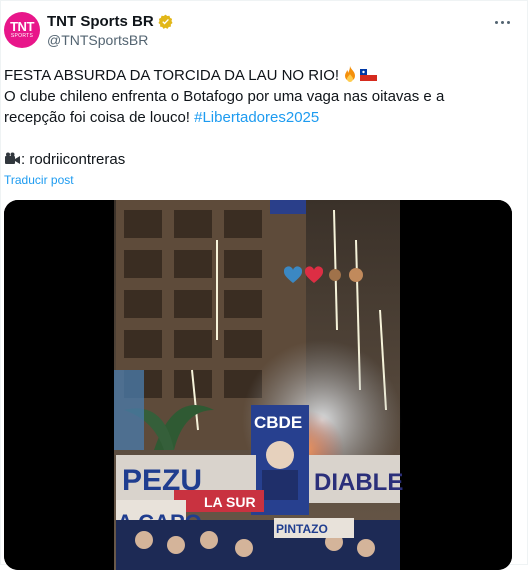 The height and width of the screenshot is (570, 528). Describe the element at coordinates (230, 502) in the screenshot. I see `sign-text: LA SUR` at that location.